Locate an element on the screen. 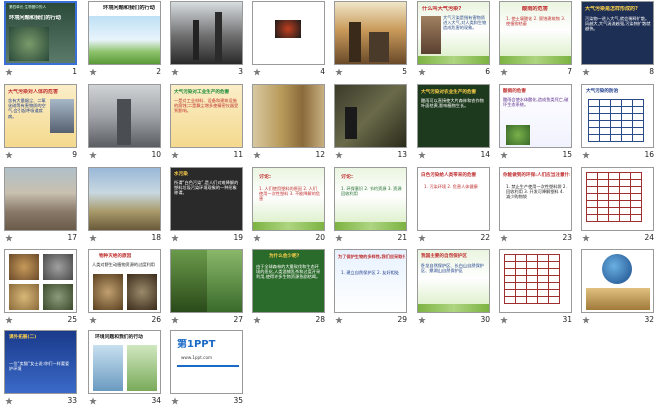 Image resolution: width=660 pixels, height=410 pixels. slide-cell: 水污染 所谓“白色污染”,是人们对难降解的塑料垃圾污染环境现象的一种形象称谓。 19 is located at coordinates (207, 206).